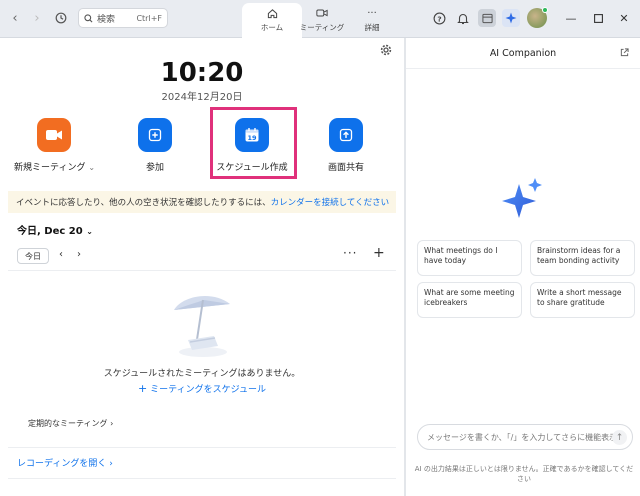  Describe the element at coordinates (511, 18) in the screenshot. I see `ai-companion-icon` at that location.